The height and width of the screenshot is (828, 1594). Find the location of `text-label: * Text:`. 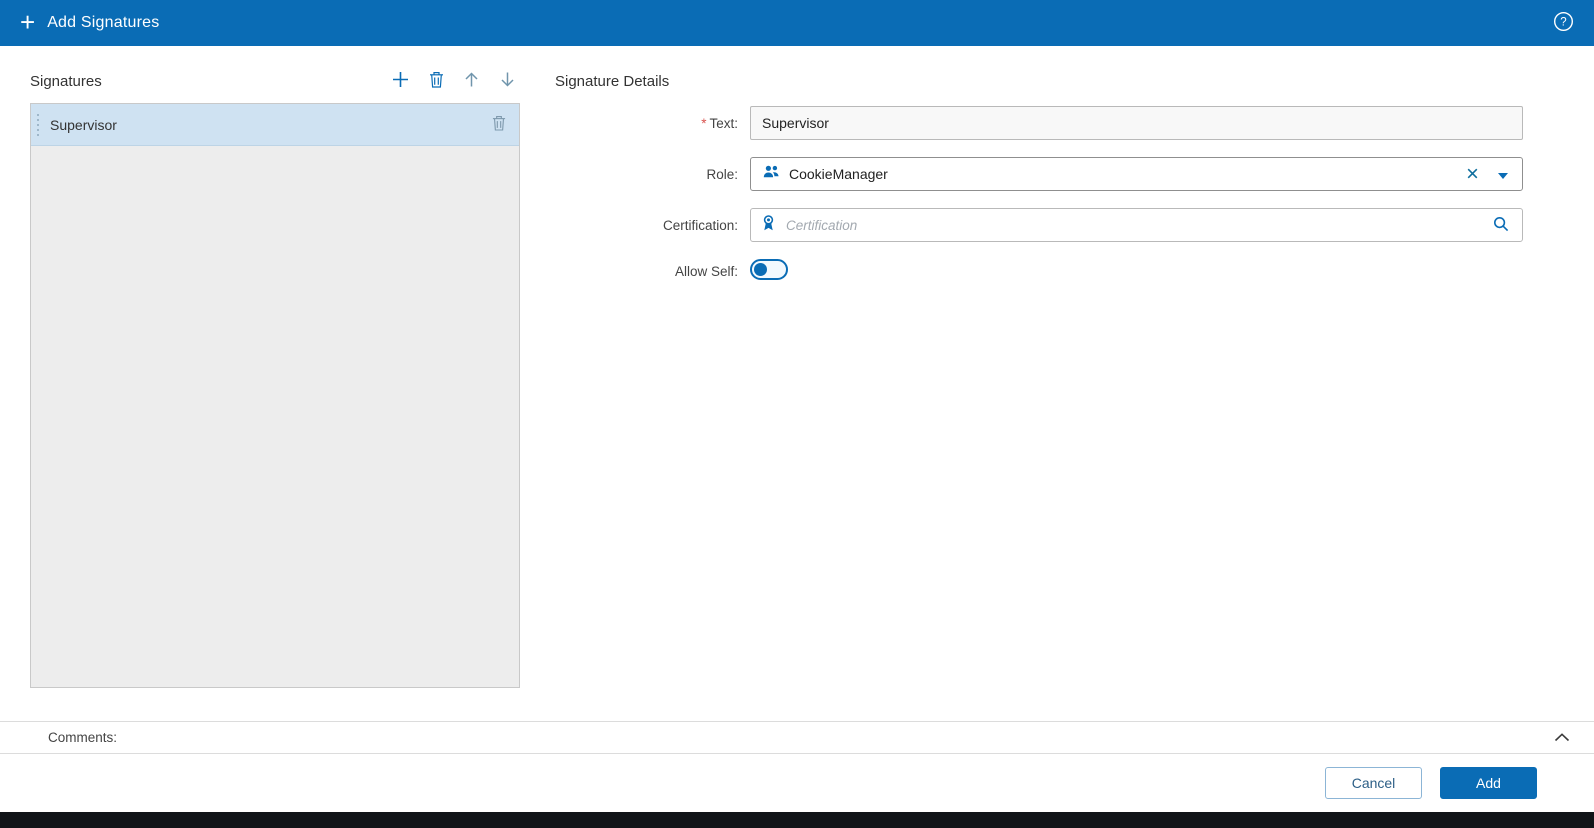

text-label: * Text: is located at coordinates (719, 123).